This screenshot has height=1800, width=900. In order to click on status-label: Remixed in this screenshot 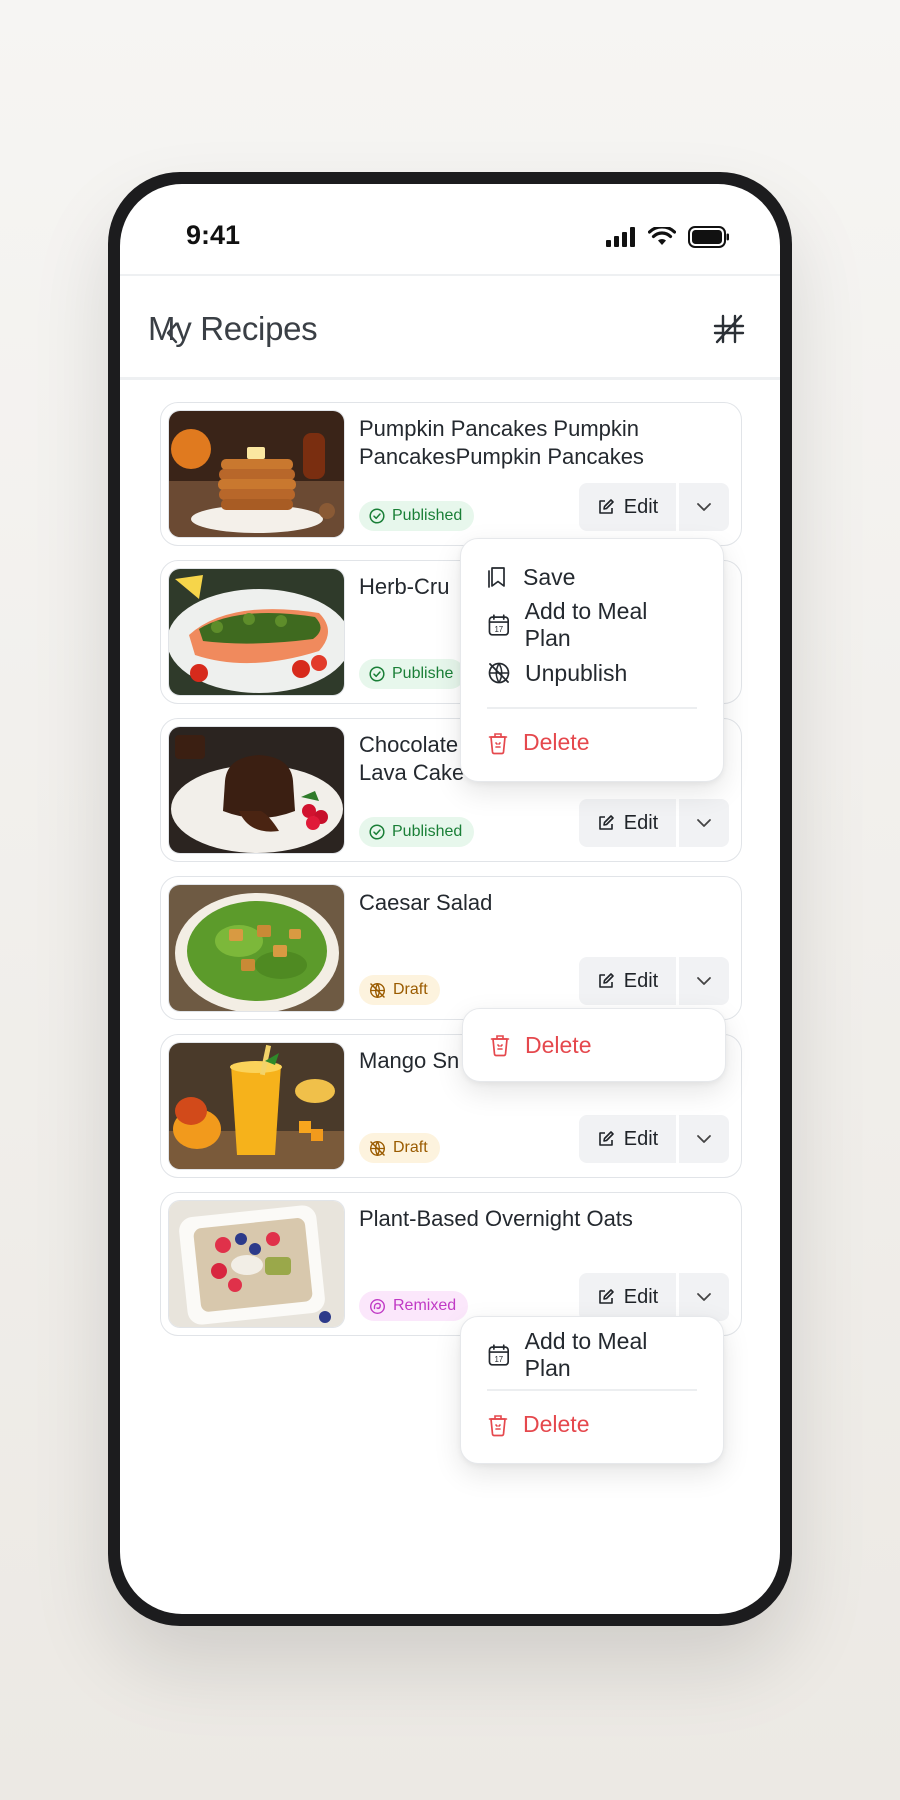, I will do `click(425, 1305)`.